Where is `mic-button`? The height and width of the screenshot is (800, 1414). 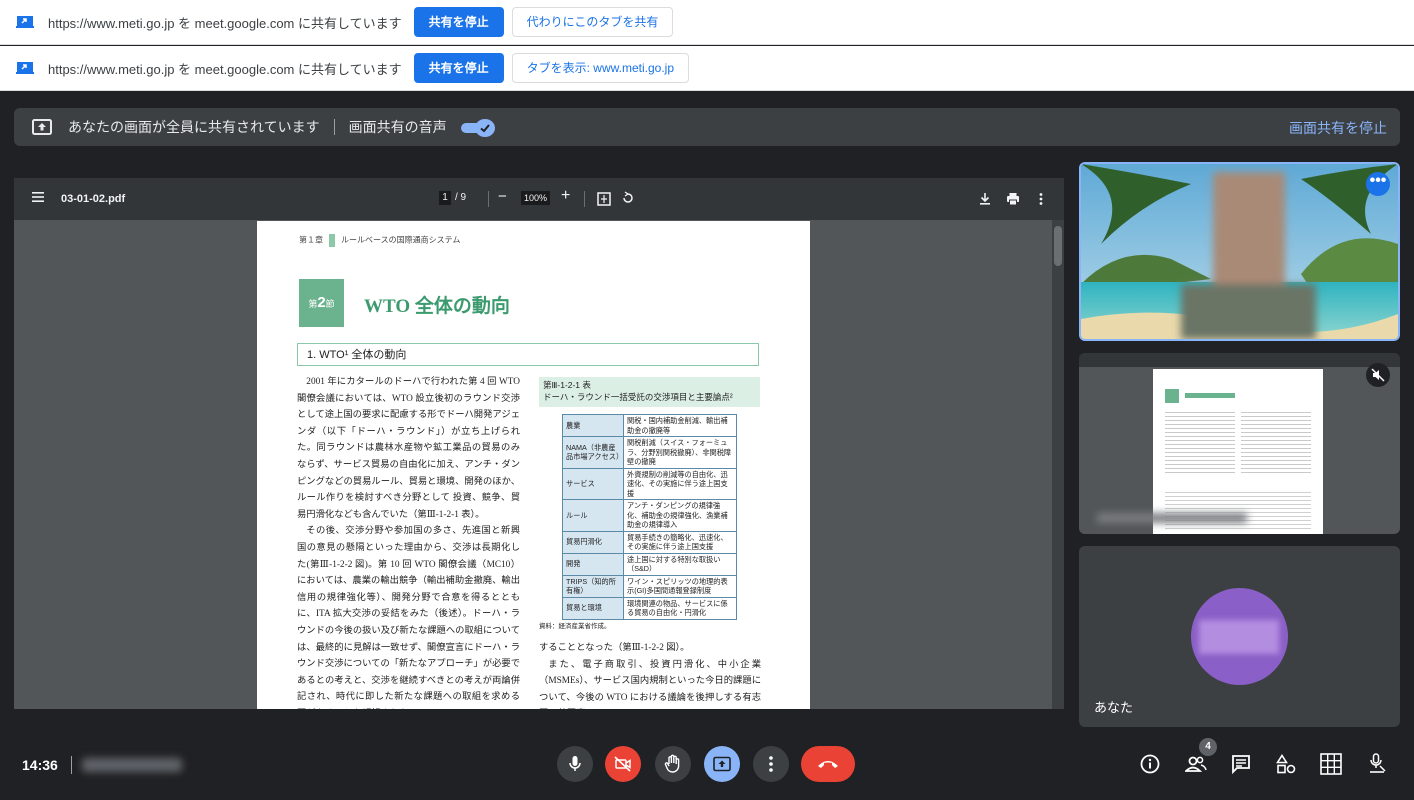 mic-button is located at coordinates (575, 764).